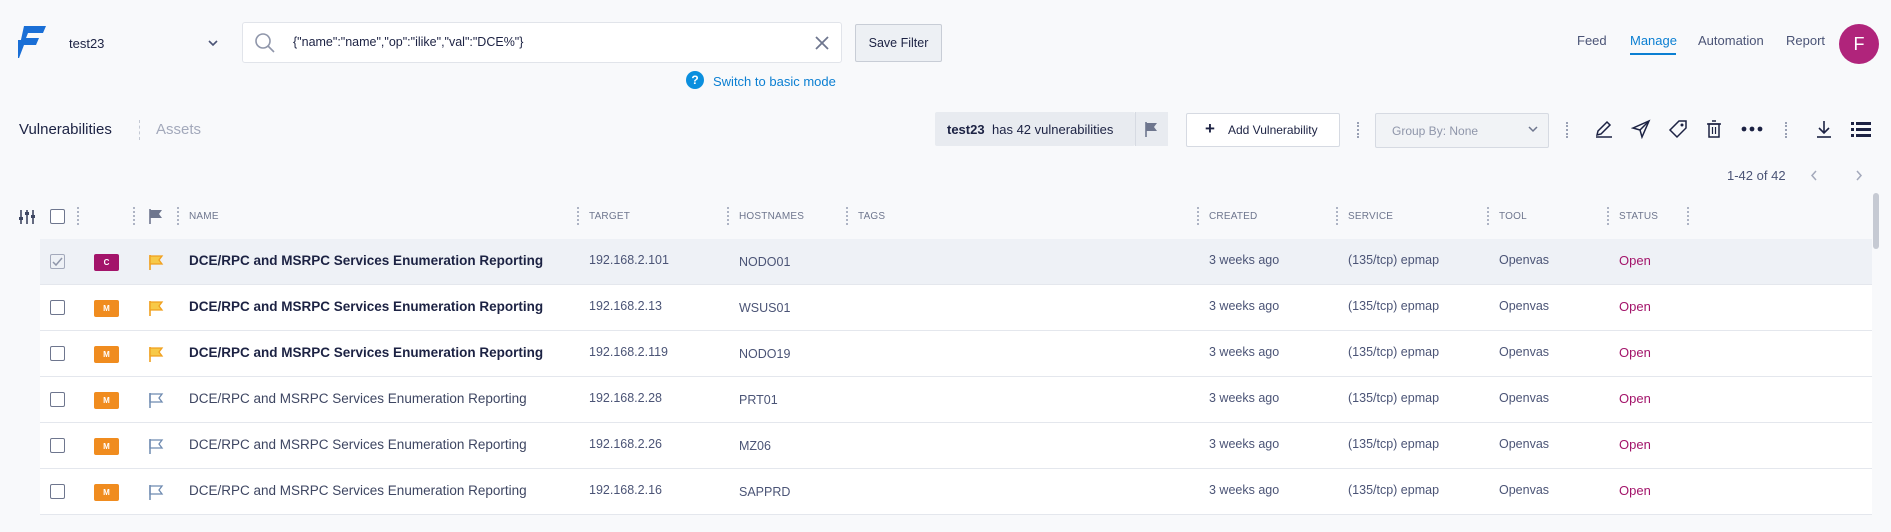 The image size is (1891, 532). Describe the element at coordinates (765, 308) in the screenshot. I see `hostname-cell: WSUS01` at that location.